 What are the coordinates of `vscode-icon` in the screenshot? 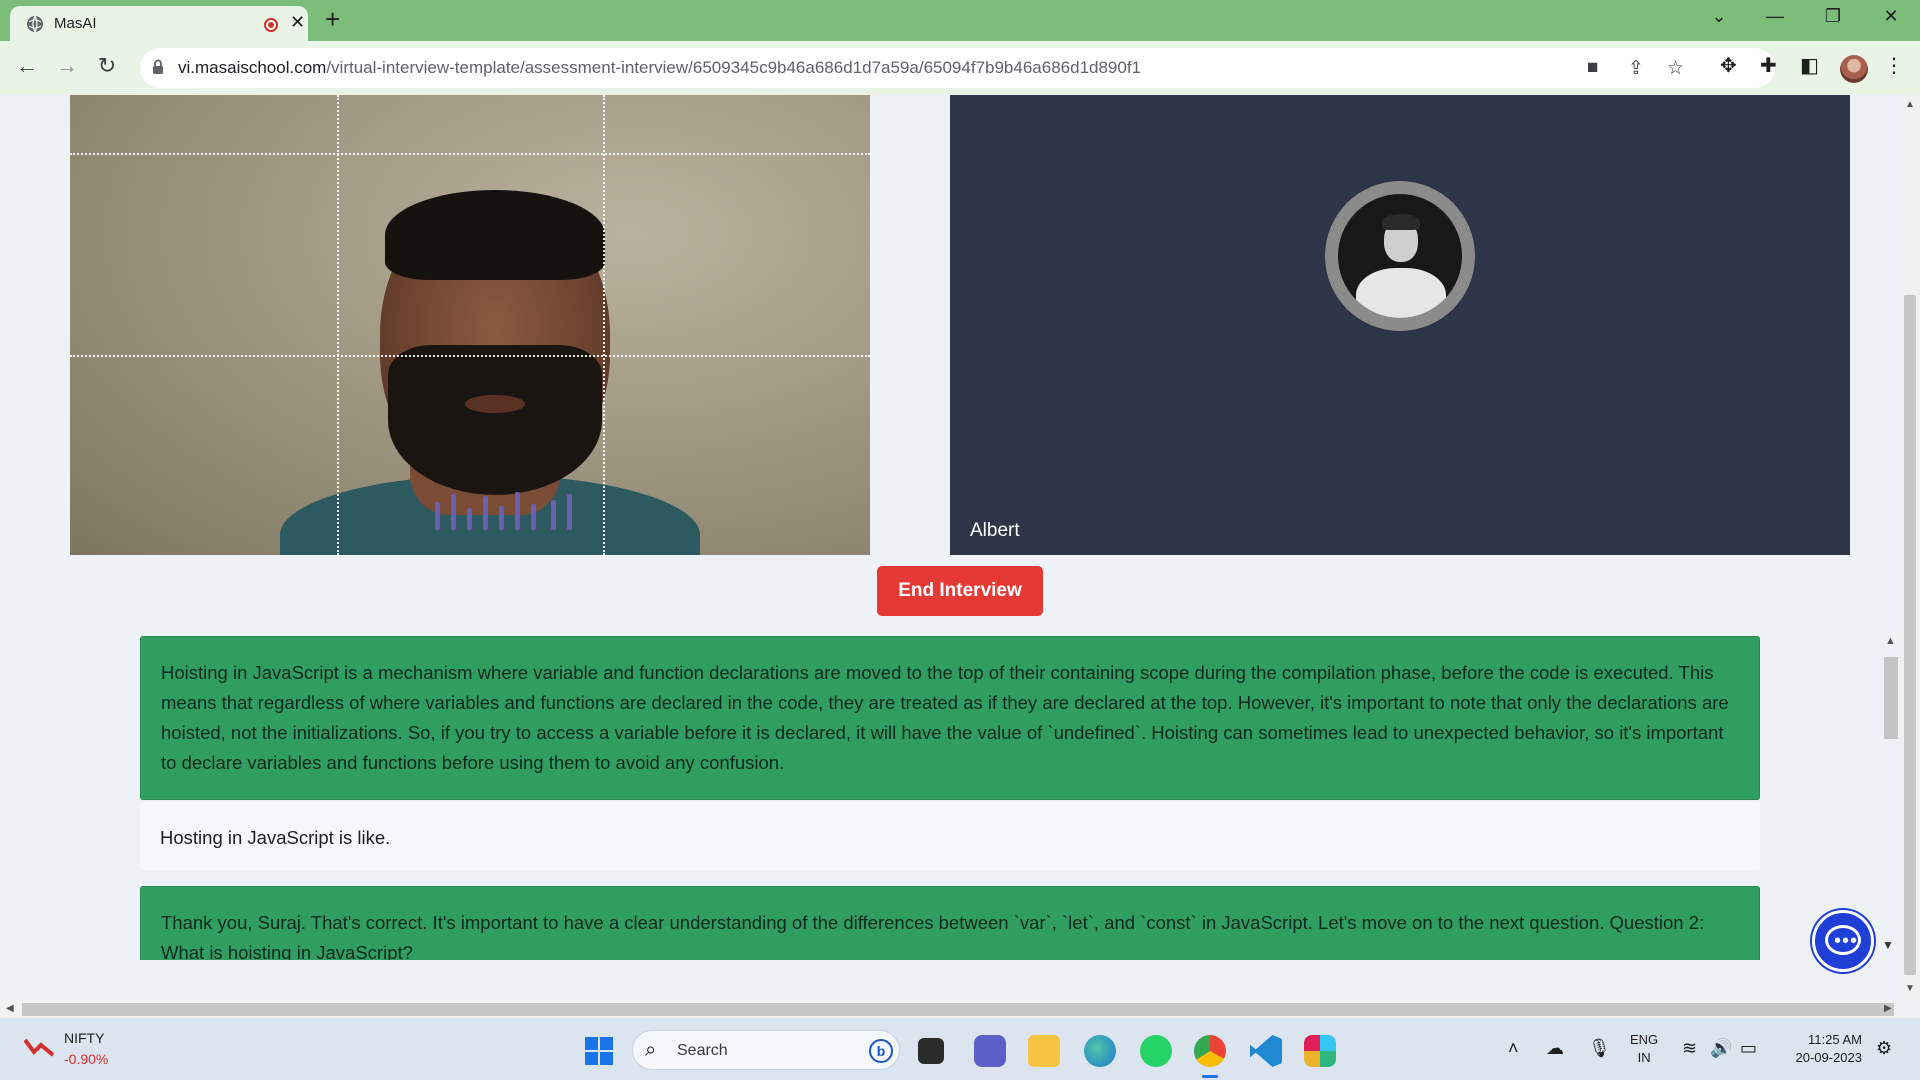 It's located at (1266, 1051).